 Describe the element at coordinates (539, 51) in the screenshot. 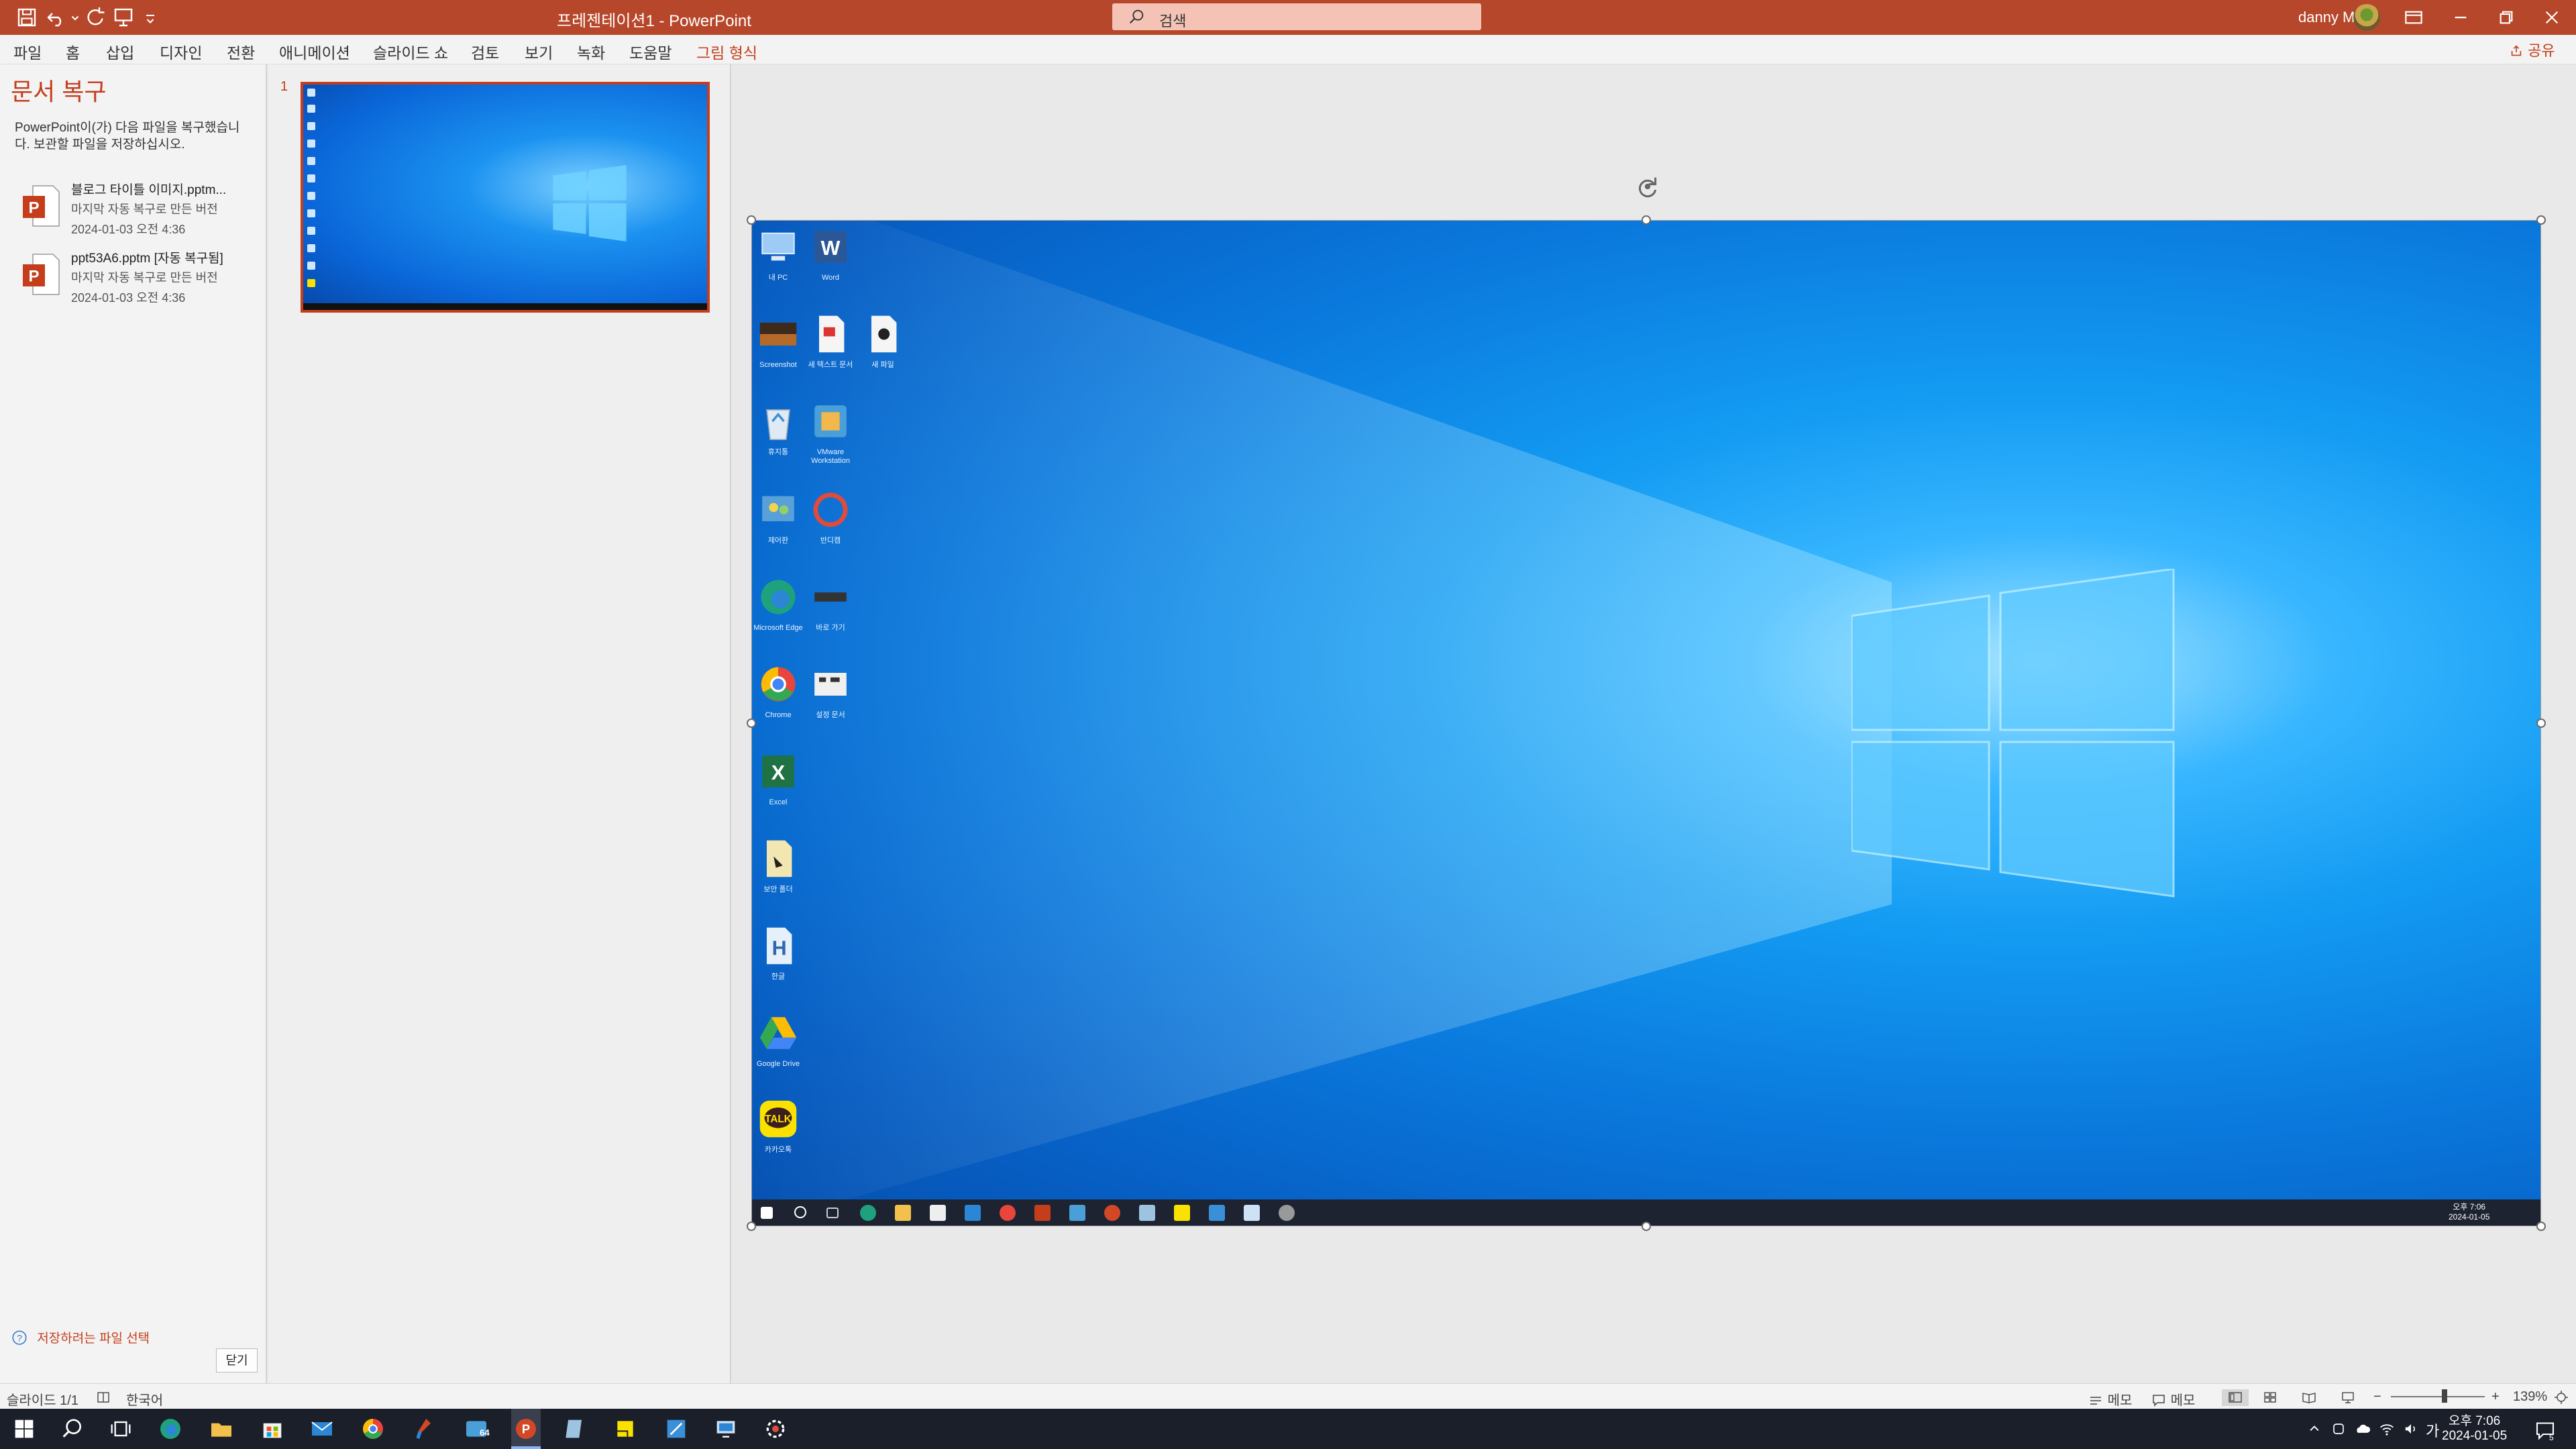

I see `tab-view: 보기` at that location.